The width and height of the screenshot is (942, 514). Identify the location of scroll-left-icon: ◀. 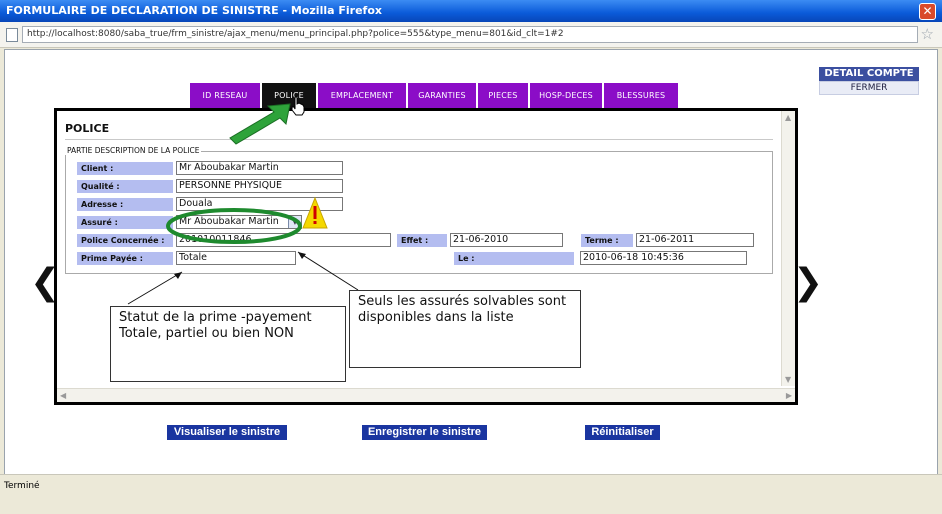
(63, 395).